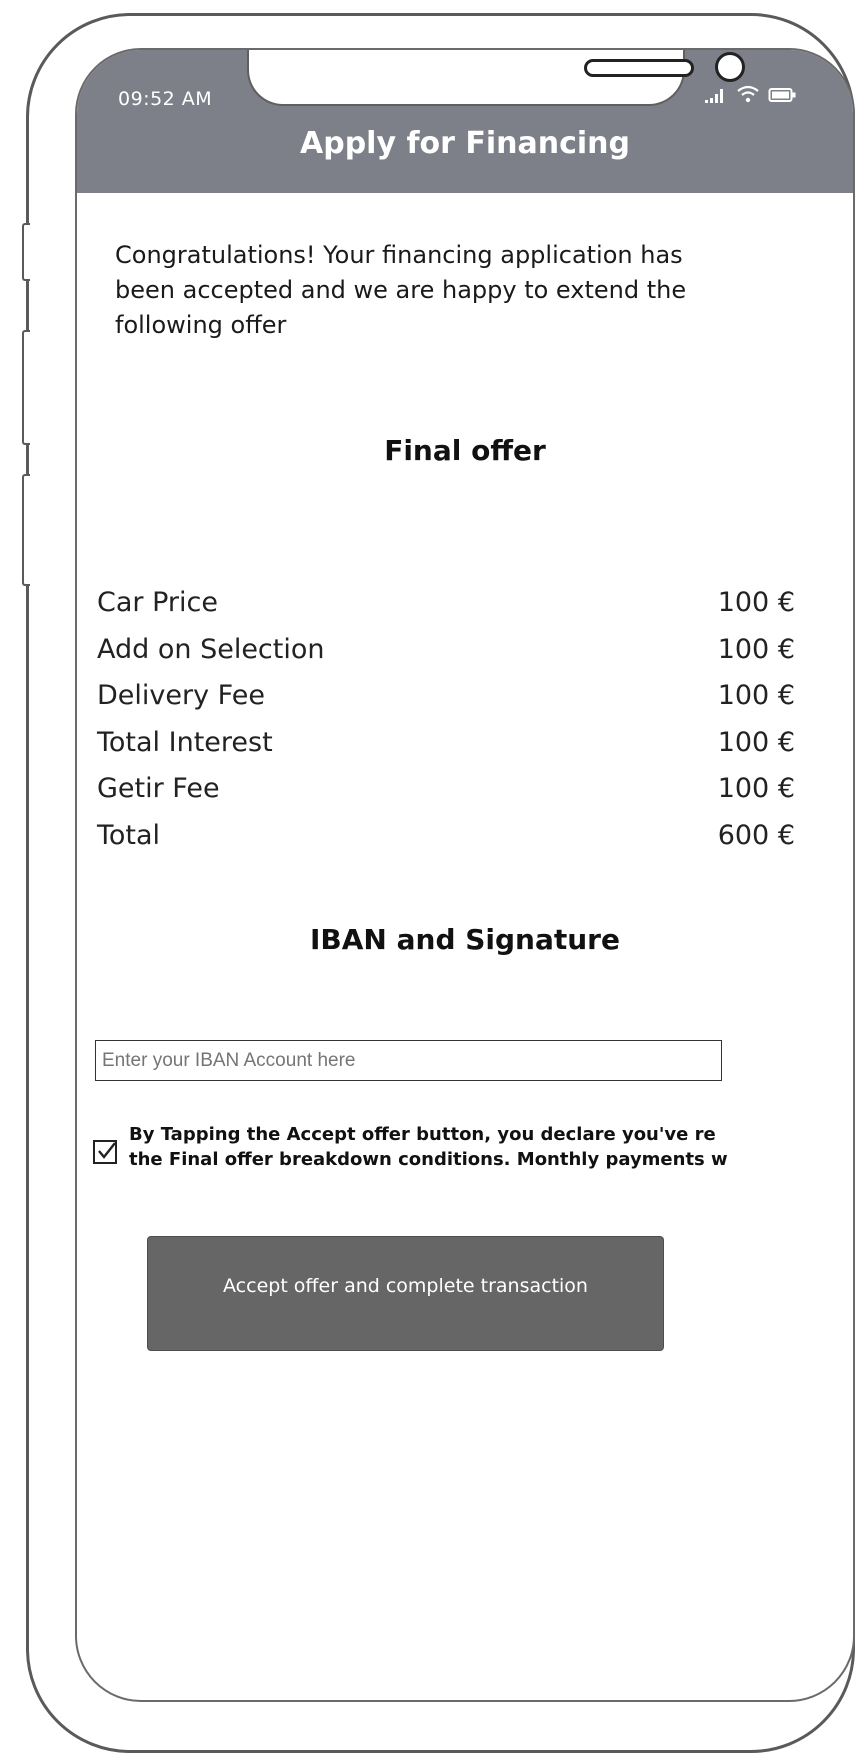  What do you see at coordinates (446, 650) in the screenshot?
I see `offer-row-add-on-selection: Add on Selection 100 €` at bounding box center [446, 650].